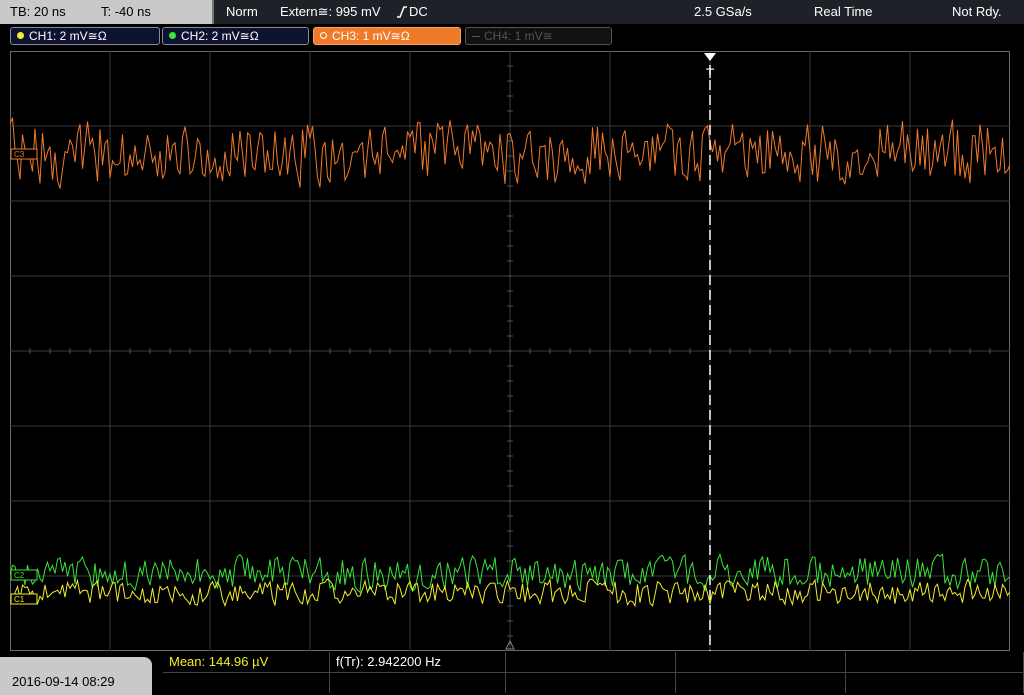 The width and height of the screenshot is (1024, 695). Describe the element at coordinates (710, 73) in the screenshot. I see `trigger-marker-label: T` at that location.